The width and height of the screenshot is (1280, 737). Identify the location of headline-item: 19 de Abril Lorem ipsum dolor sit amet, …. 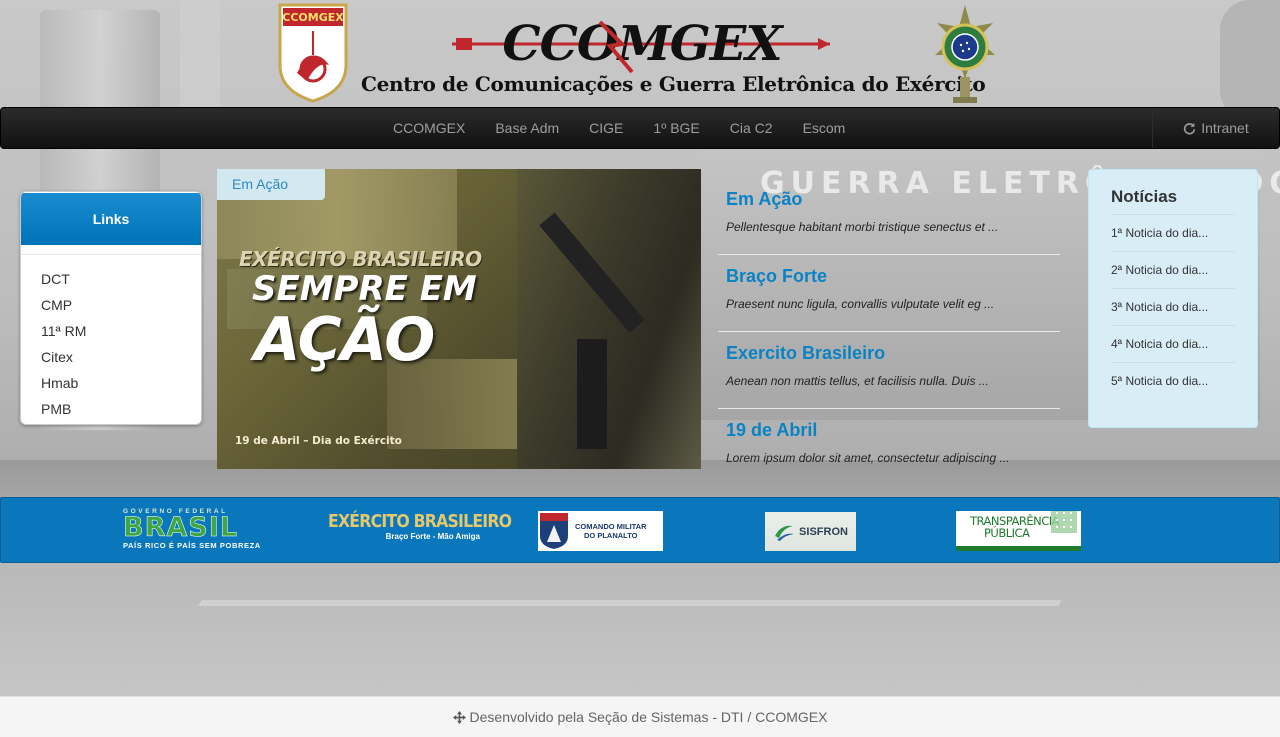
(889, 447).